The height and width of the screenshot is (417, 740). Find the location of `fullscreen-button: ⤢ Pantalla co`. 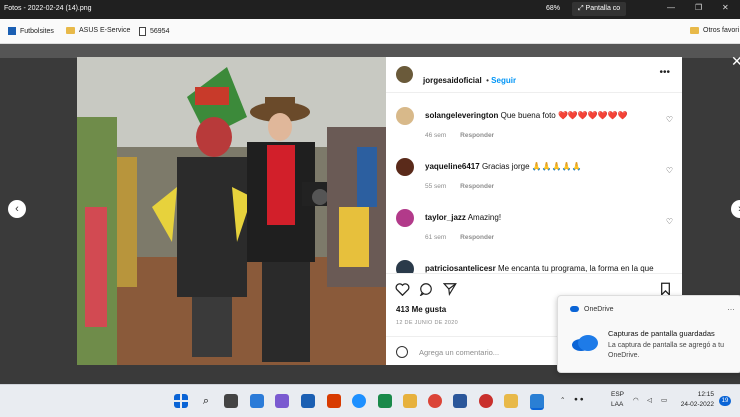

fullscreen-button: ⤢ Pantalla co is located at coordinates (599, 9).